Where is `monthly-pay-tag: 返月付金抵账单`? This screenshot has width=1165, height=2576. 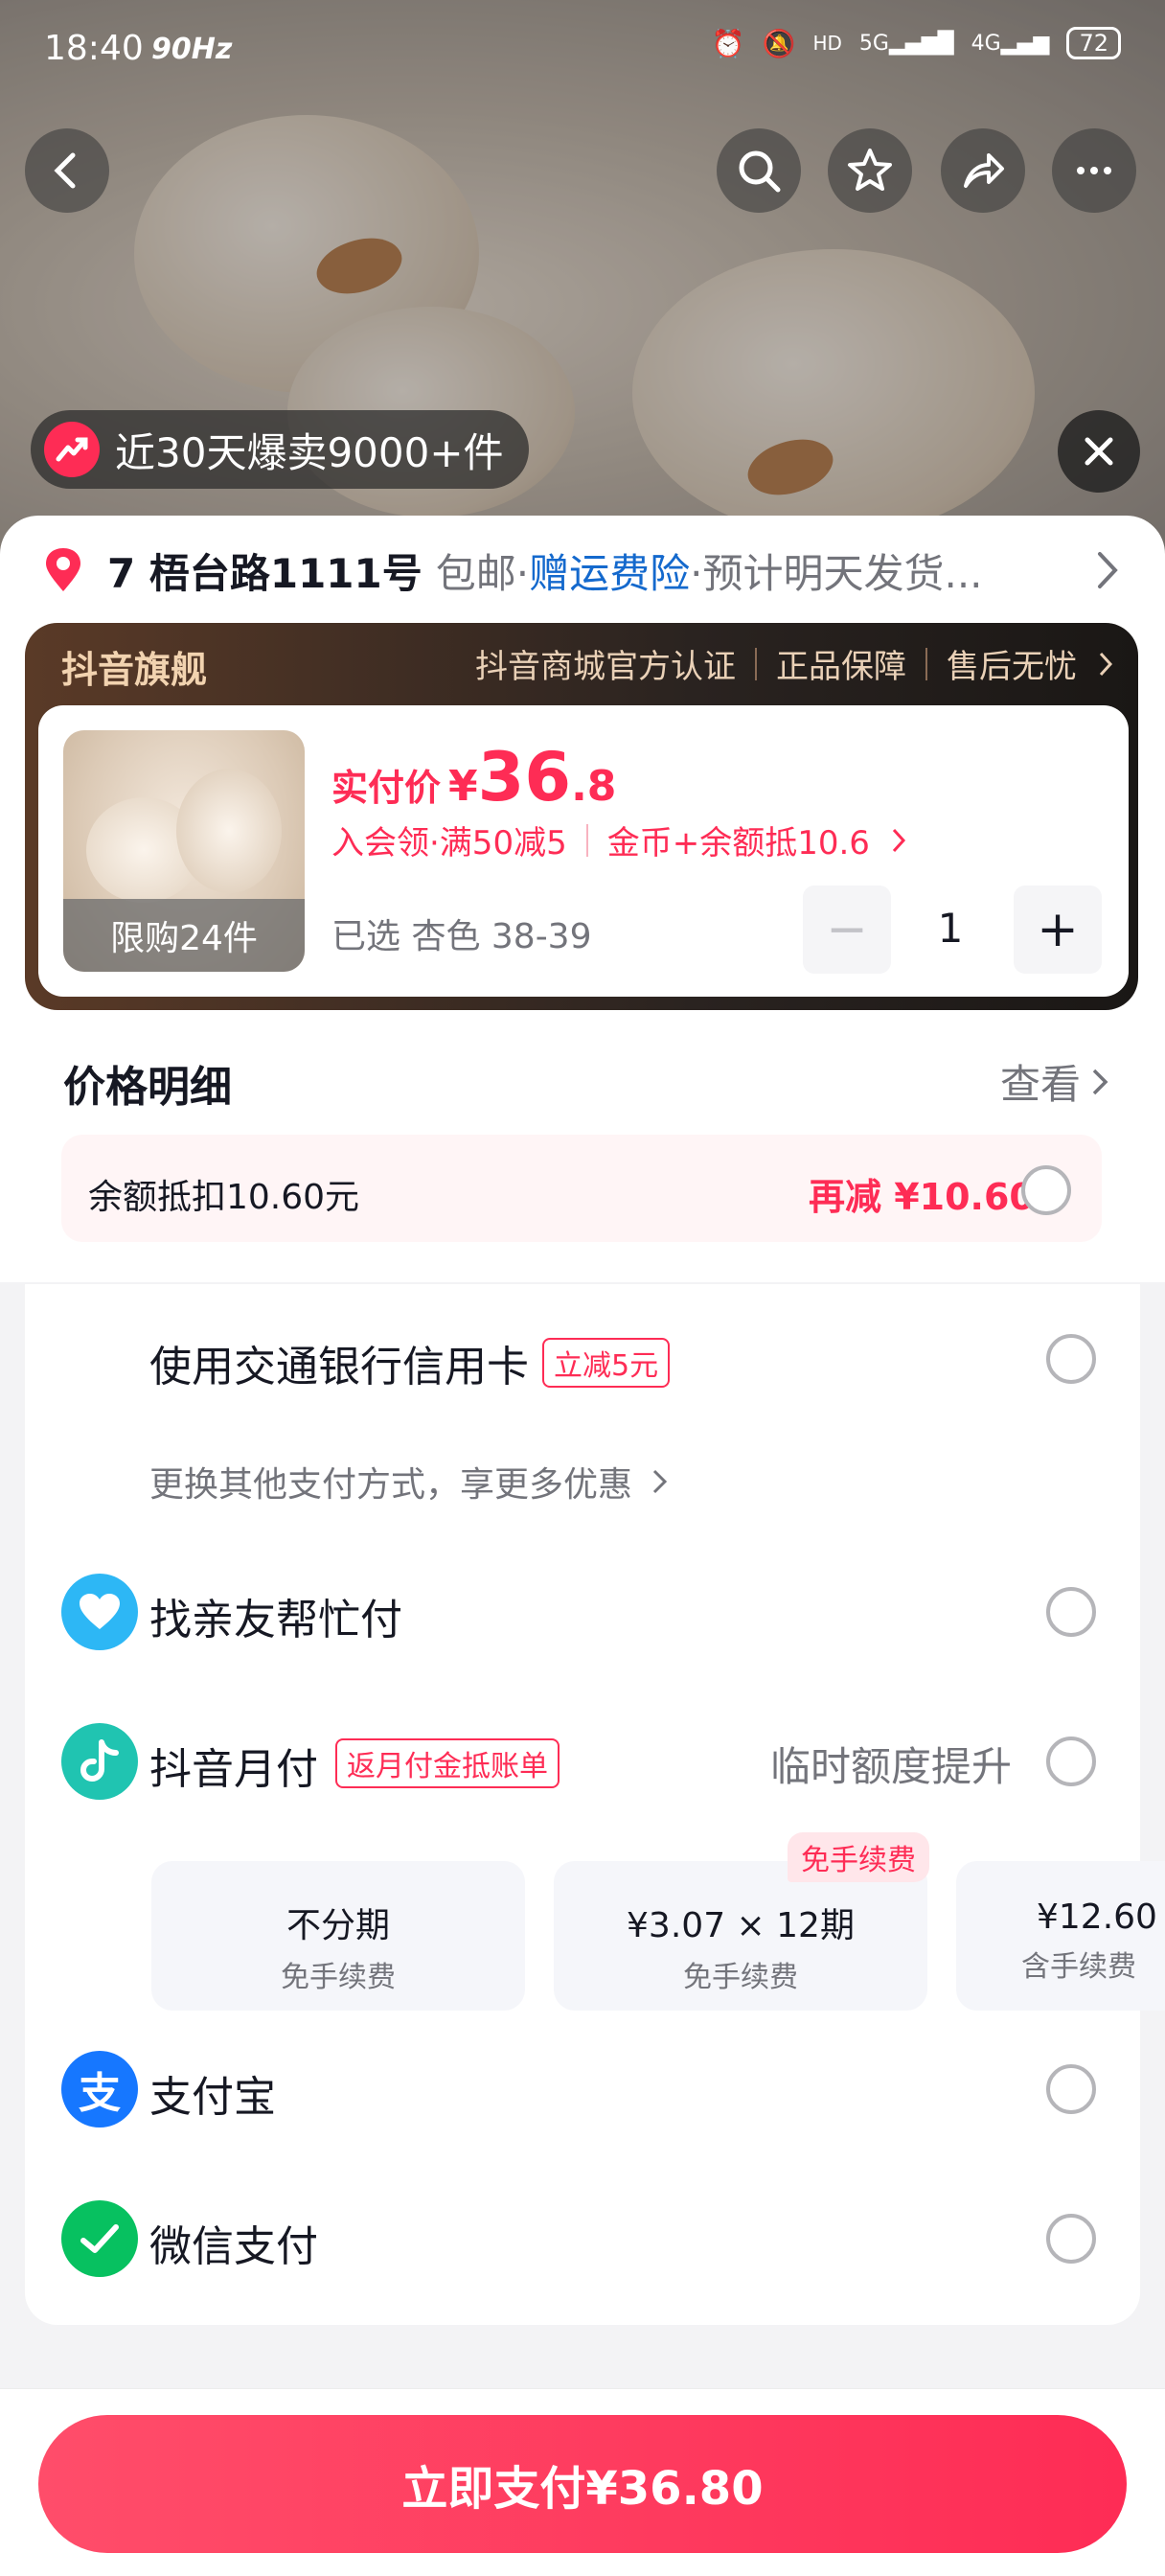
monthly-pay-tag: 返月付金抵账单 is located at coordinates (448, 1763).